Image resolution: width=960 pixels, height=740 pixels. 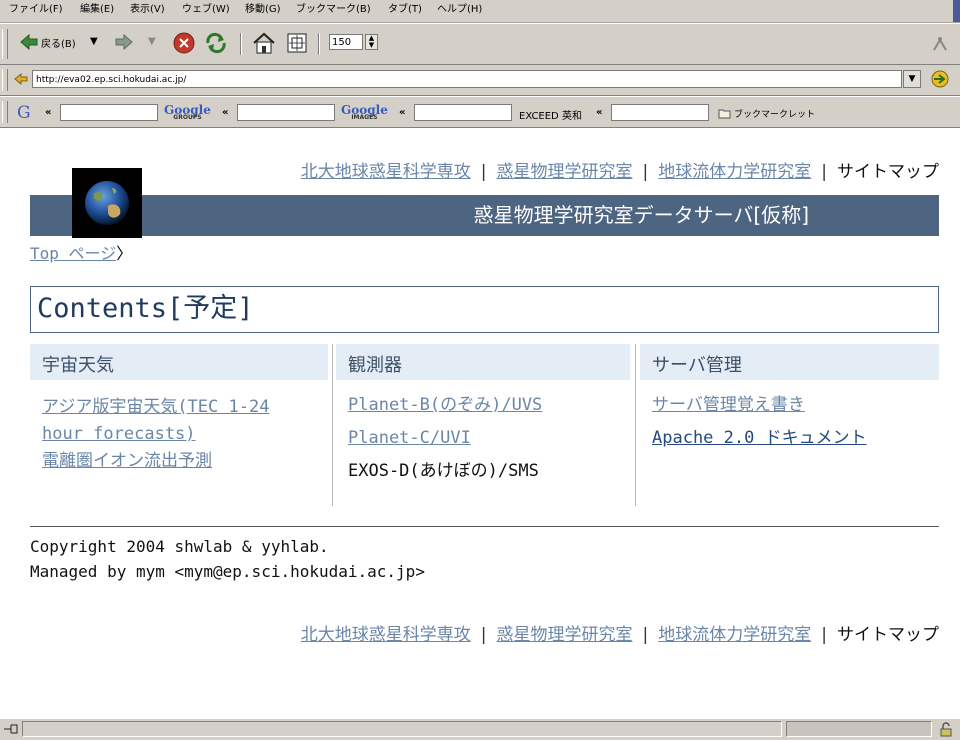 I want to click on menu-bookmarks: ブックマーク(B), so click(x=333, y=10).